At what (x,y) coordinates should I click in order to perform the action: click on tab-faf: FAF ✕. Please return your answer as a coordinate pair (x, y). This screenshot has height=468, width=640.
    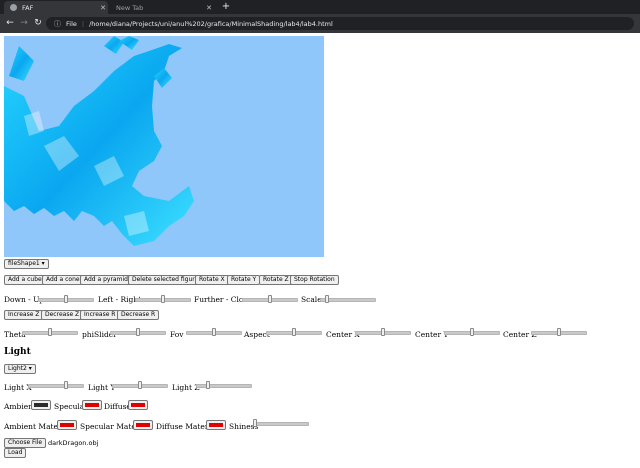
    Looking at the image, I should click on (56, 7).